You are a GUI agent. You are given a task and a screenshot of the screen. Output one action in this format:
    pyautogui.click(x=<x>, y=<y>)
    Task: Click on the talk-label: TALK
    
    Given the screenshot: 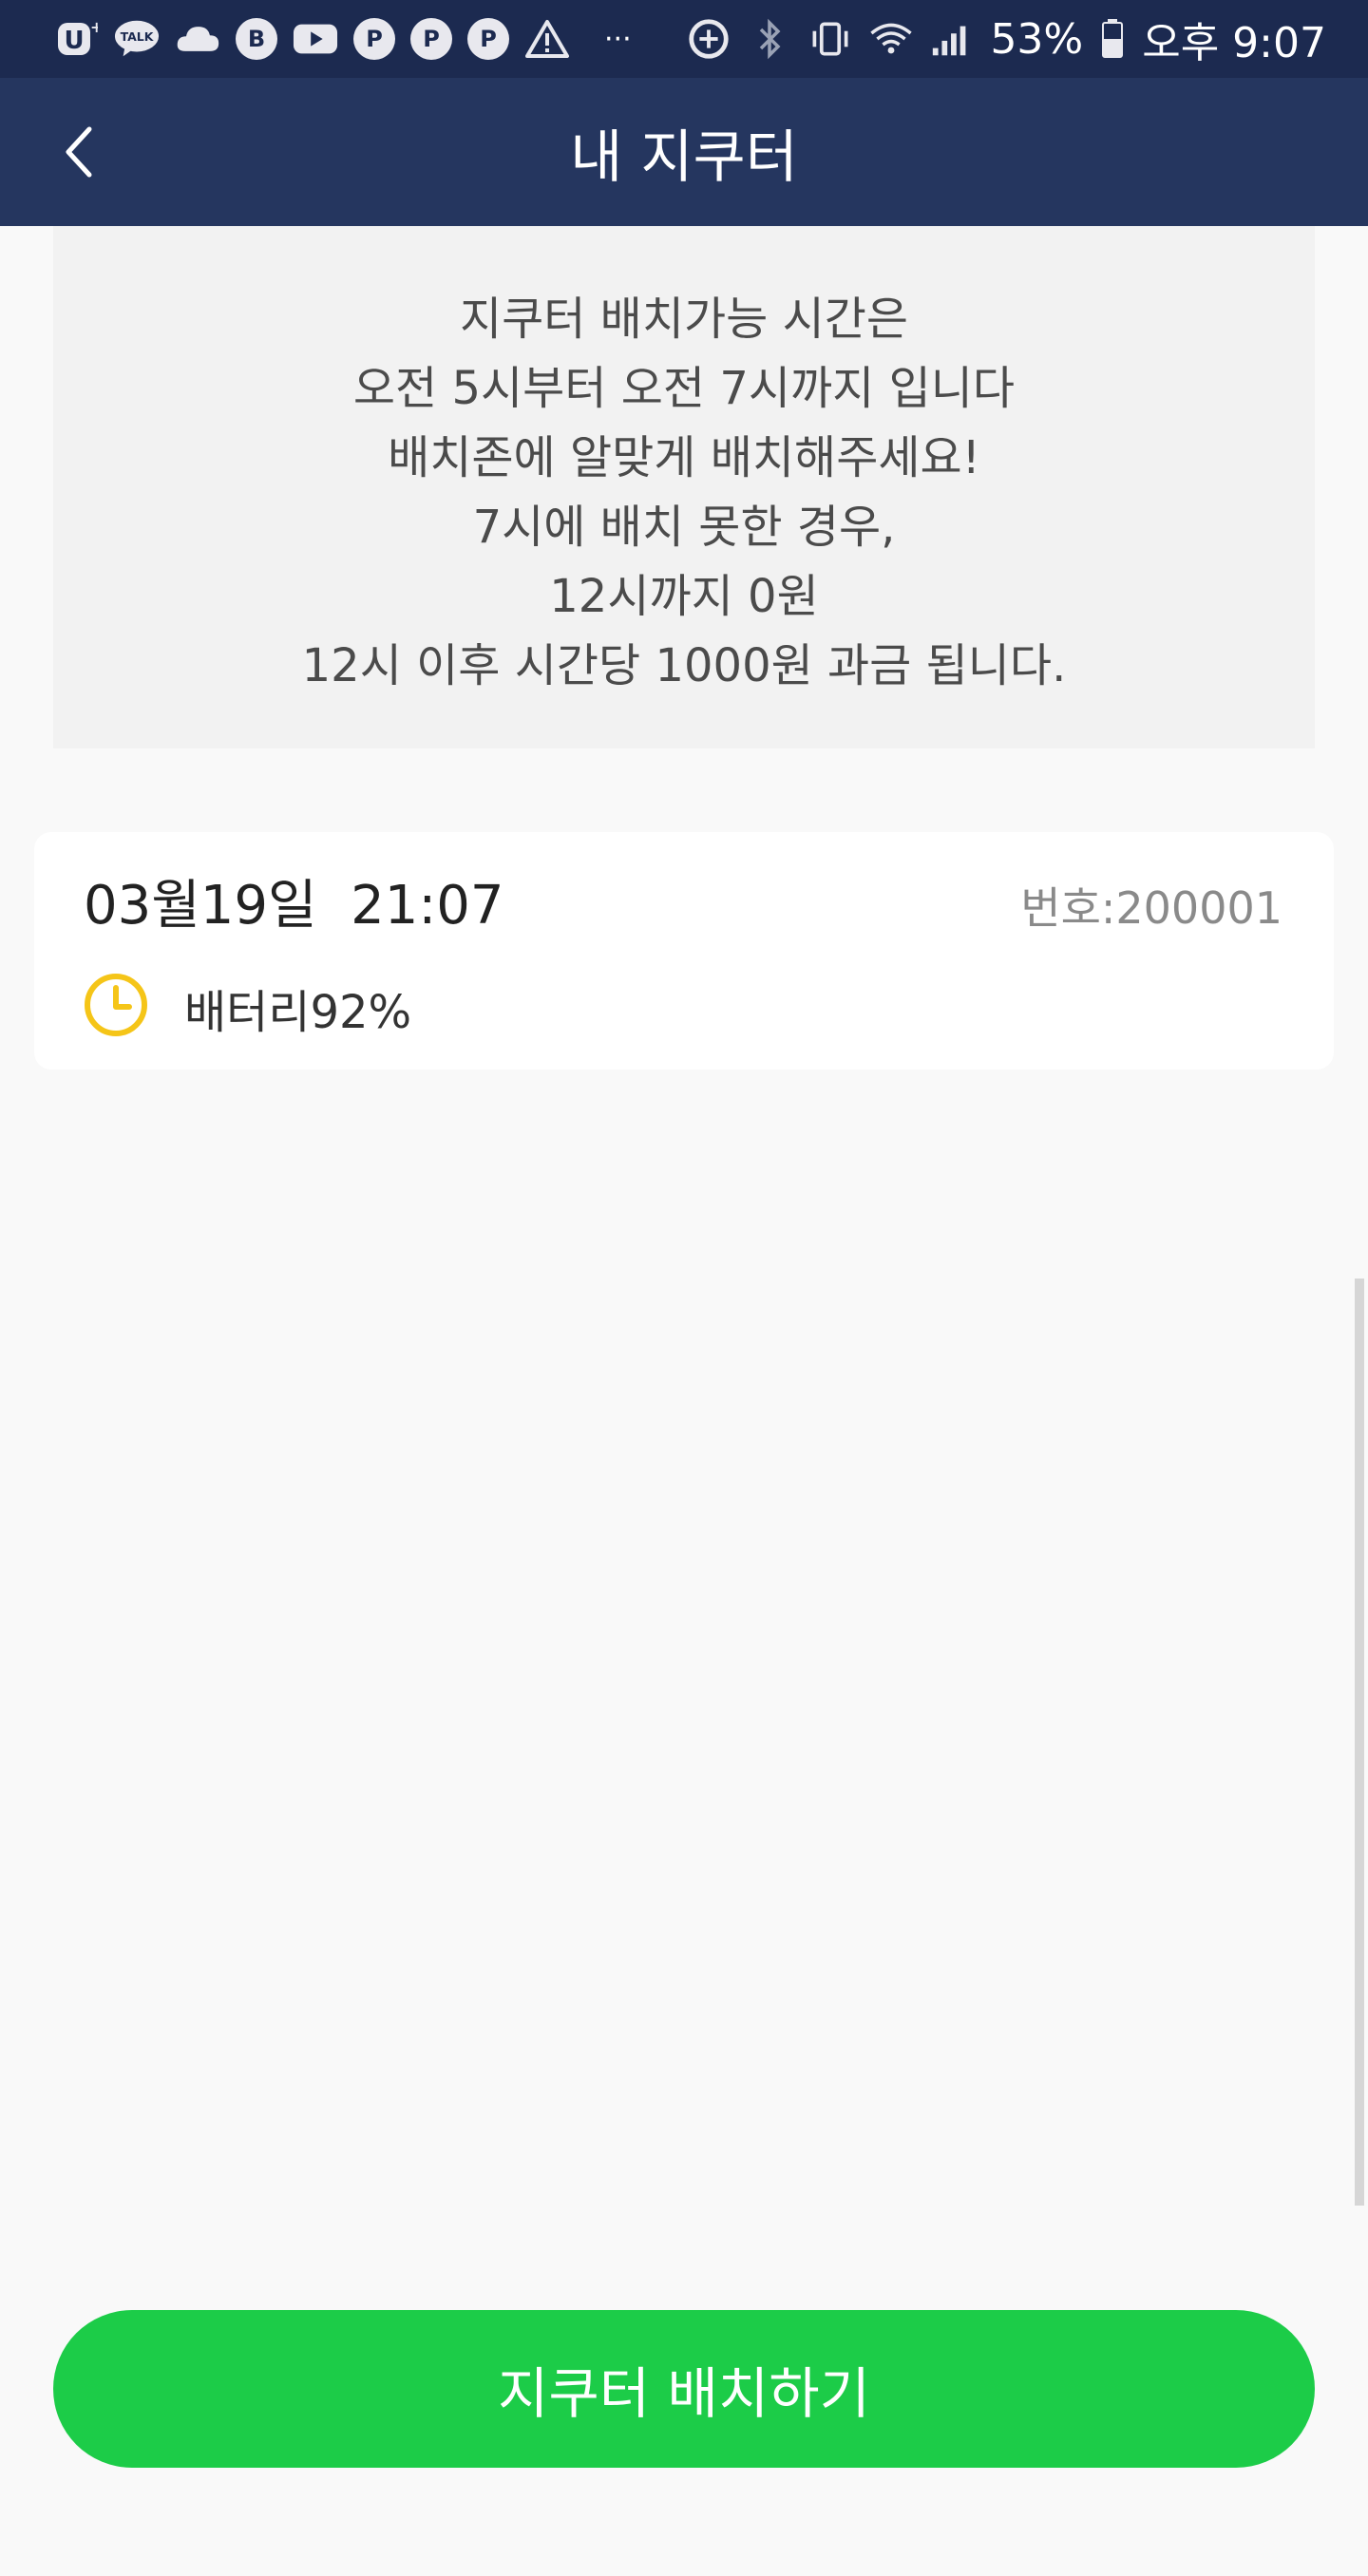 What is the action you would take?
    pyautogui.click(x=138, y=36)
    